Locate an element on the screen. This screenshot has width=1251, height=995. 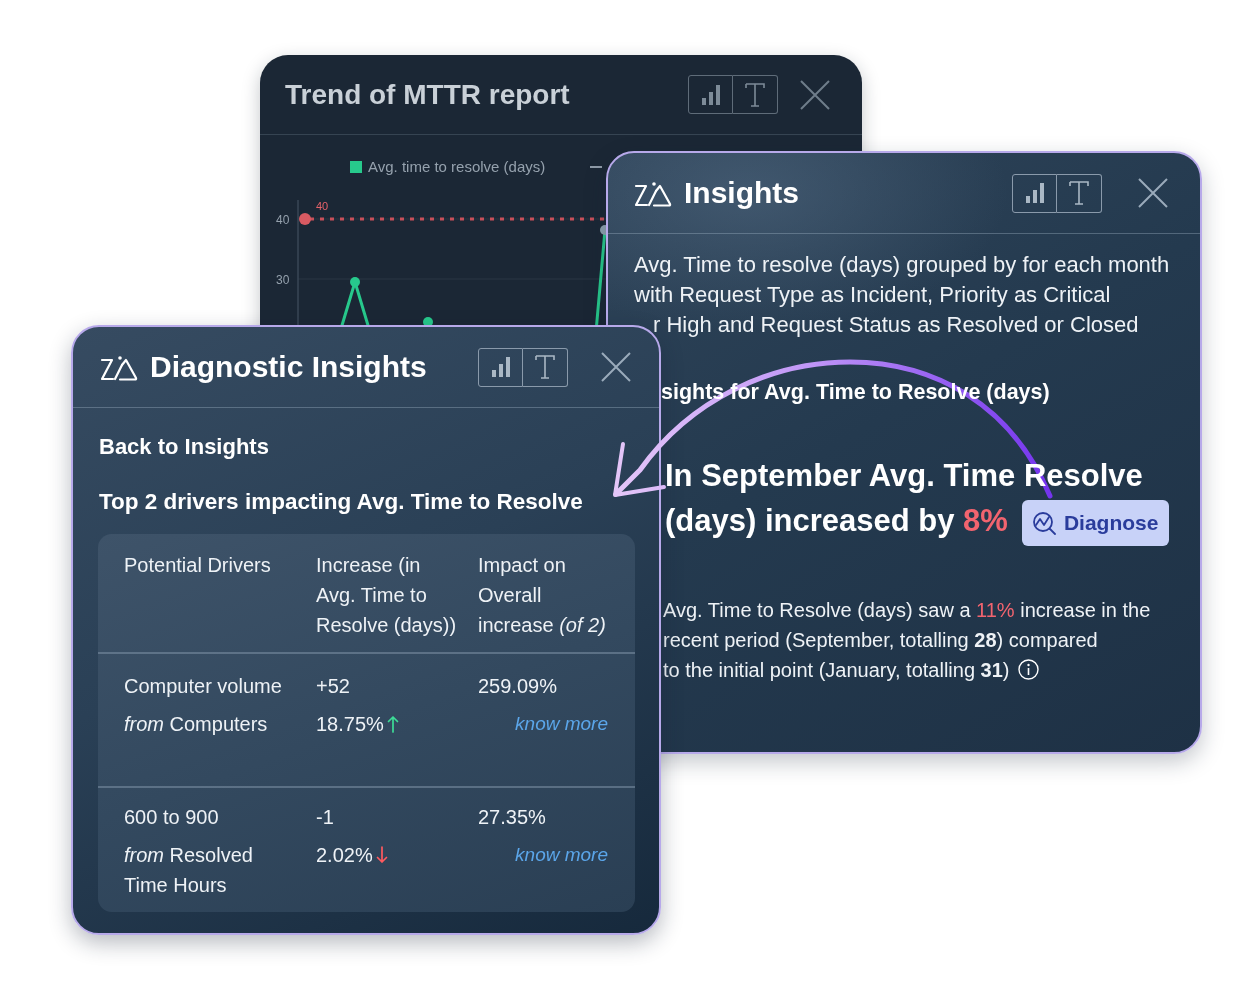
change-value: -1 is located at coordinates (325, 817).